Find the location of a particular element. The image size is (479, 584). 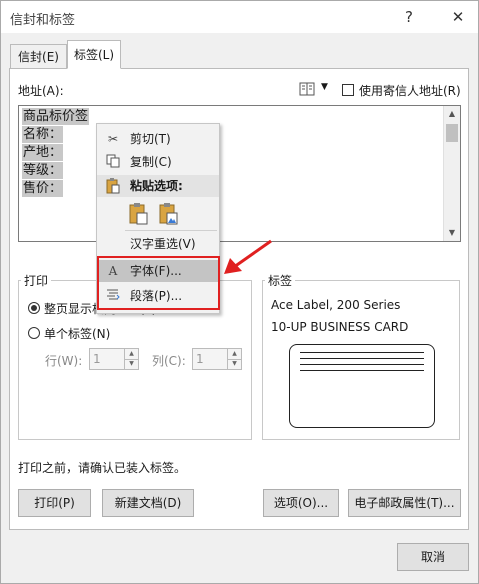

col-label: 列(C): is located at coordinates (169, 361).